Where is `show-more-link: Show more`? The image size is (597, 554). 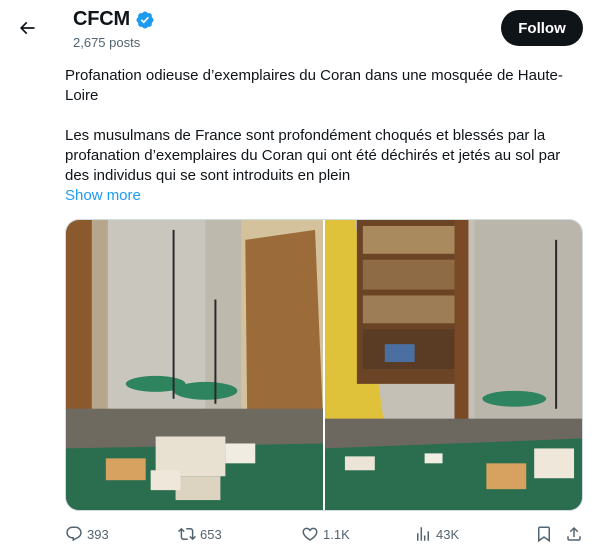 show-more-link: Show more is located at coordinates (103, 195).